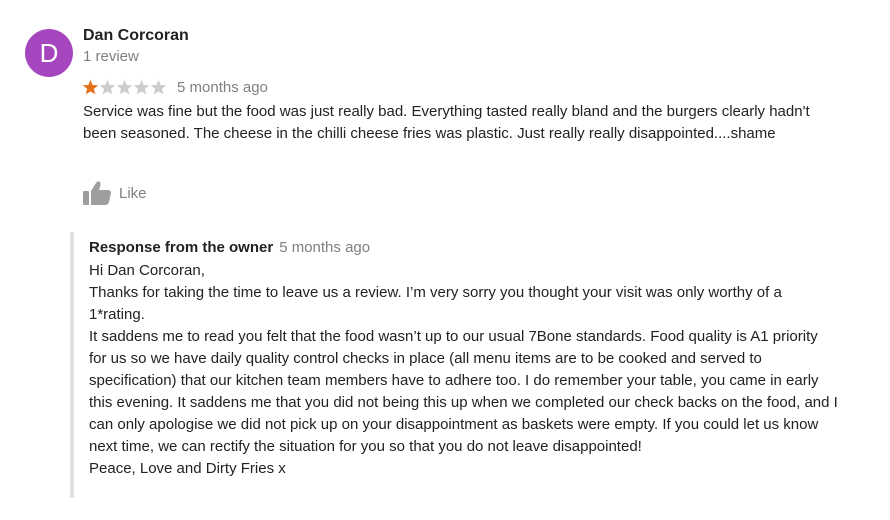  Describe the element at coordinates (222, 87) in the screenshot. I see `review-time: 5 months ago` at that location.